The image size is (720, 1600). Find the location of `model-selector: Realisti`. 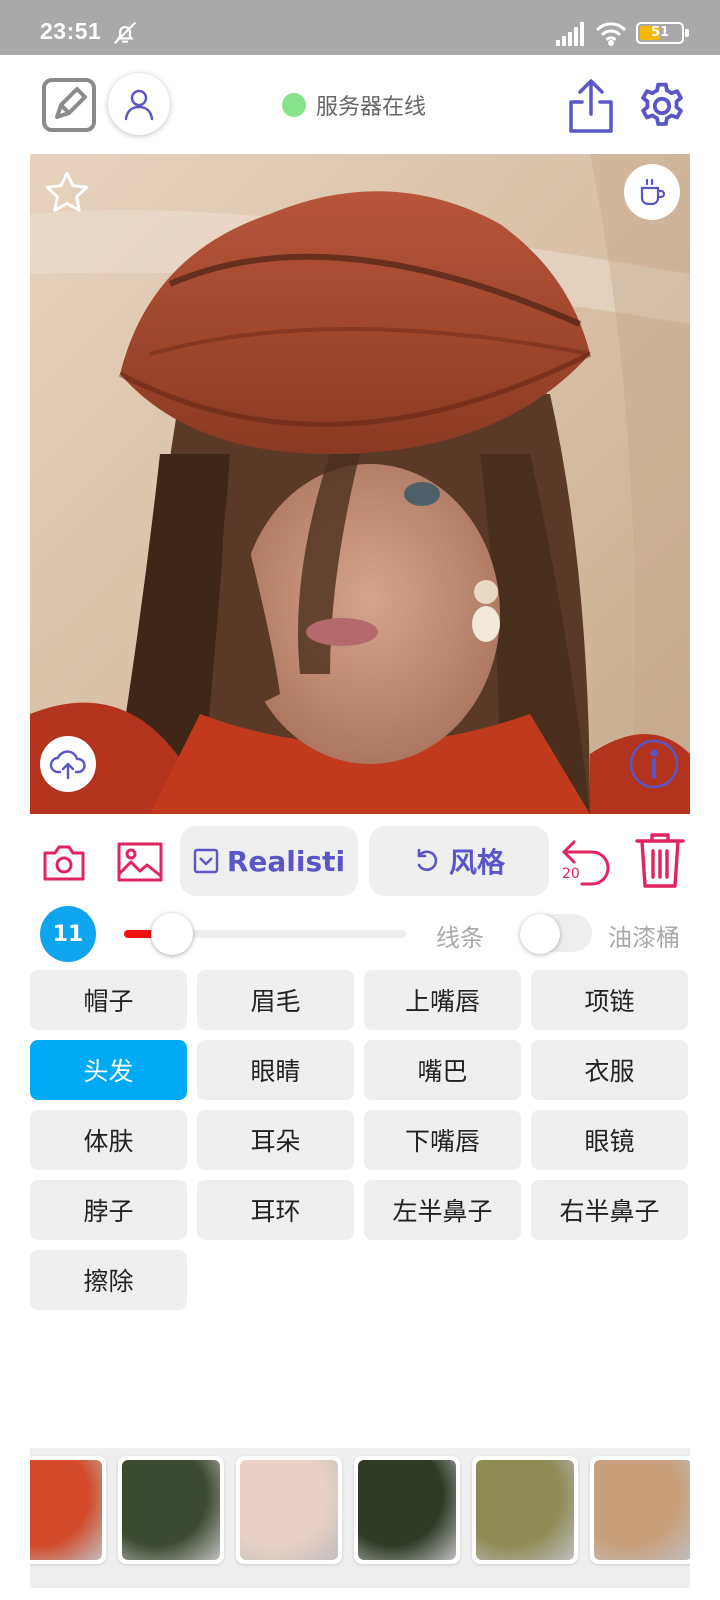

model-selector: Realisti is located at coordinates (269, 861).